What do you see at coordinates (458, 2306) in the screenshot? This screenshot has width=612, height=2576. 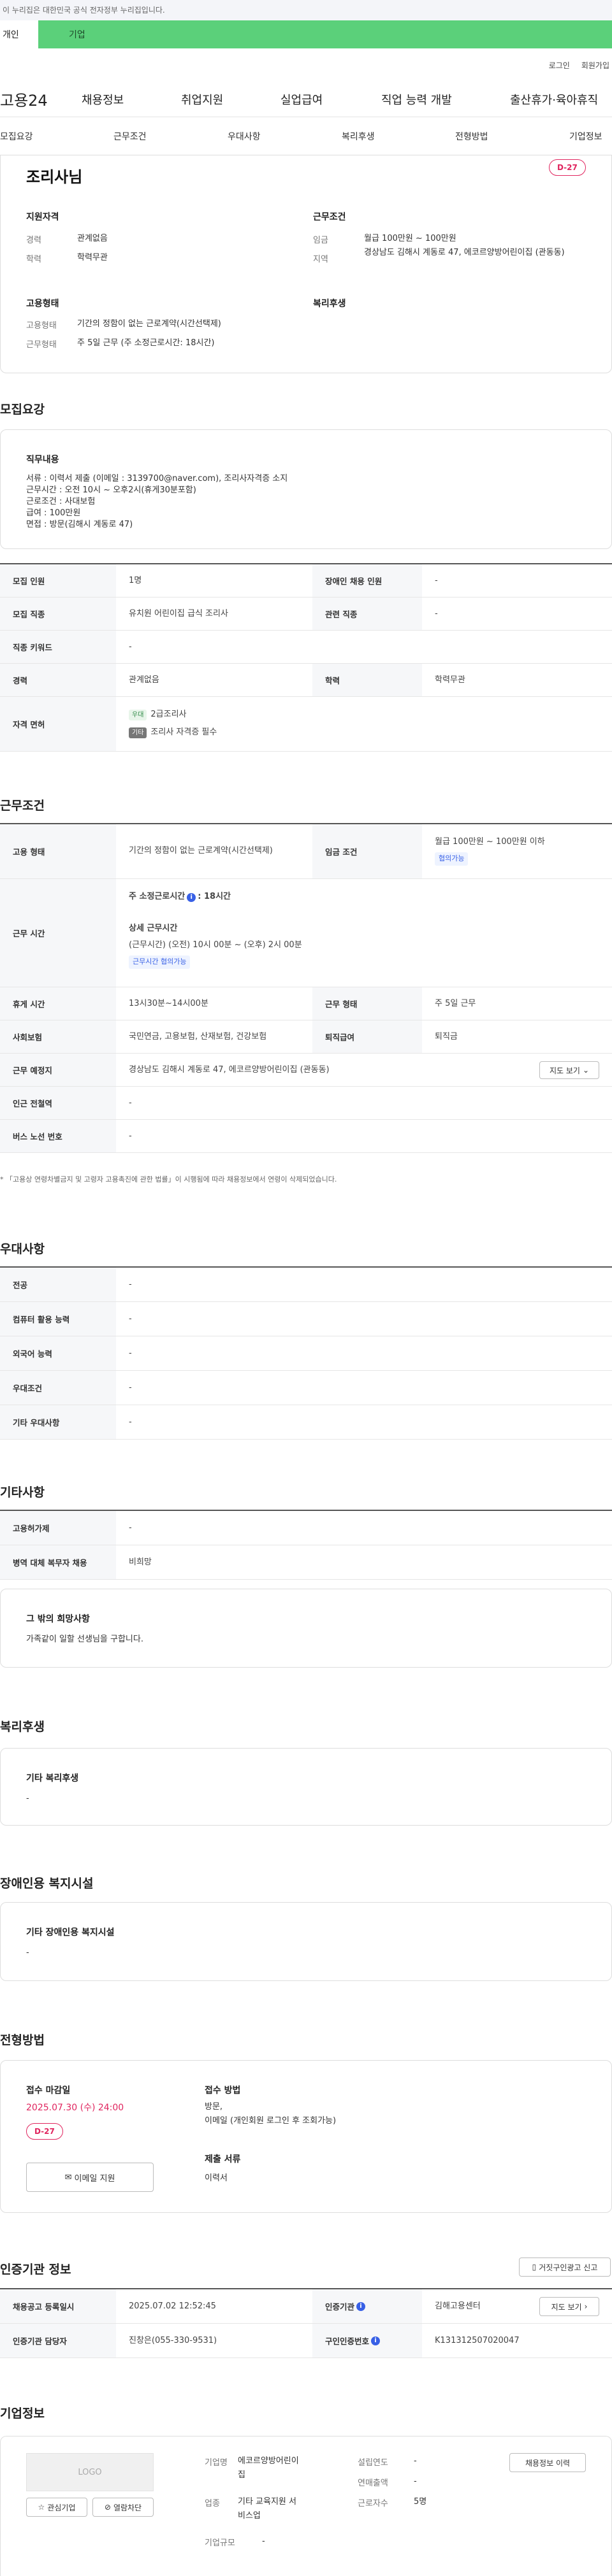 I see `row-value: 김해고용센터` at bounding box center [458, 2306].